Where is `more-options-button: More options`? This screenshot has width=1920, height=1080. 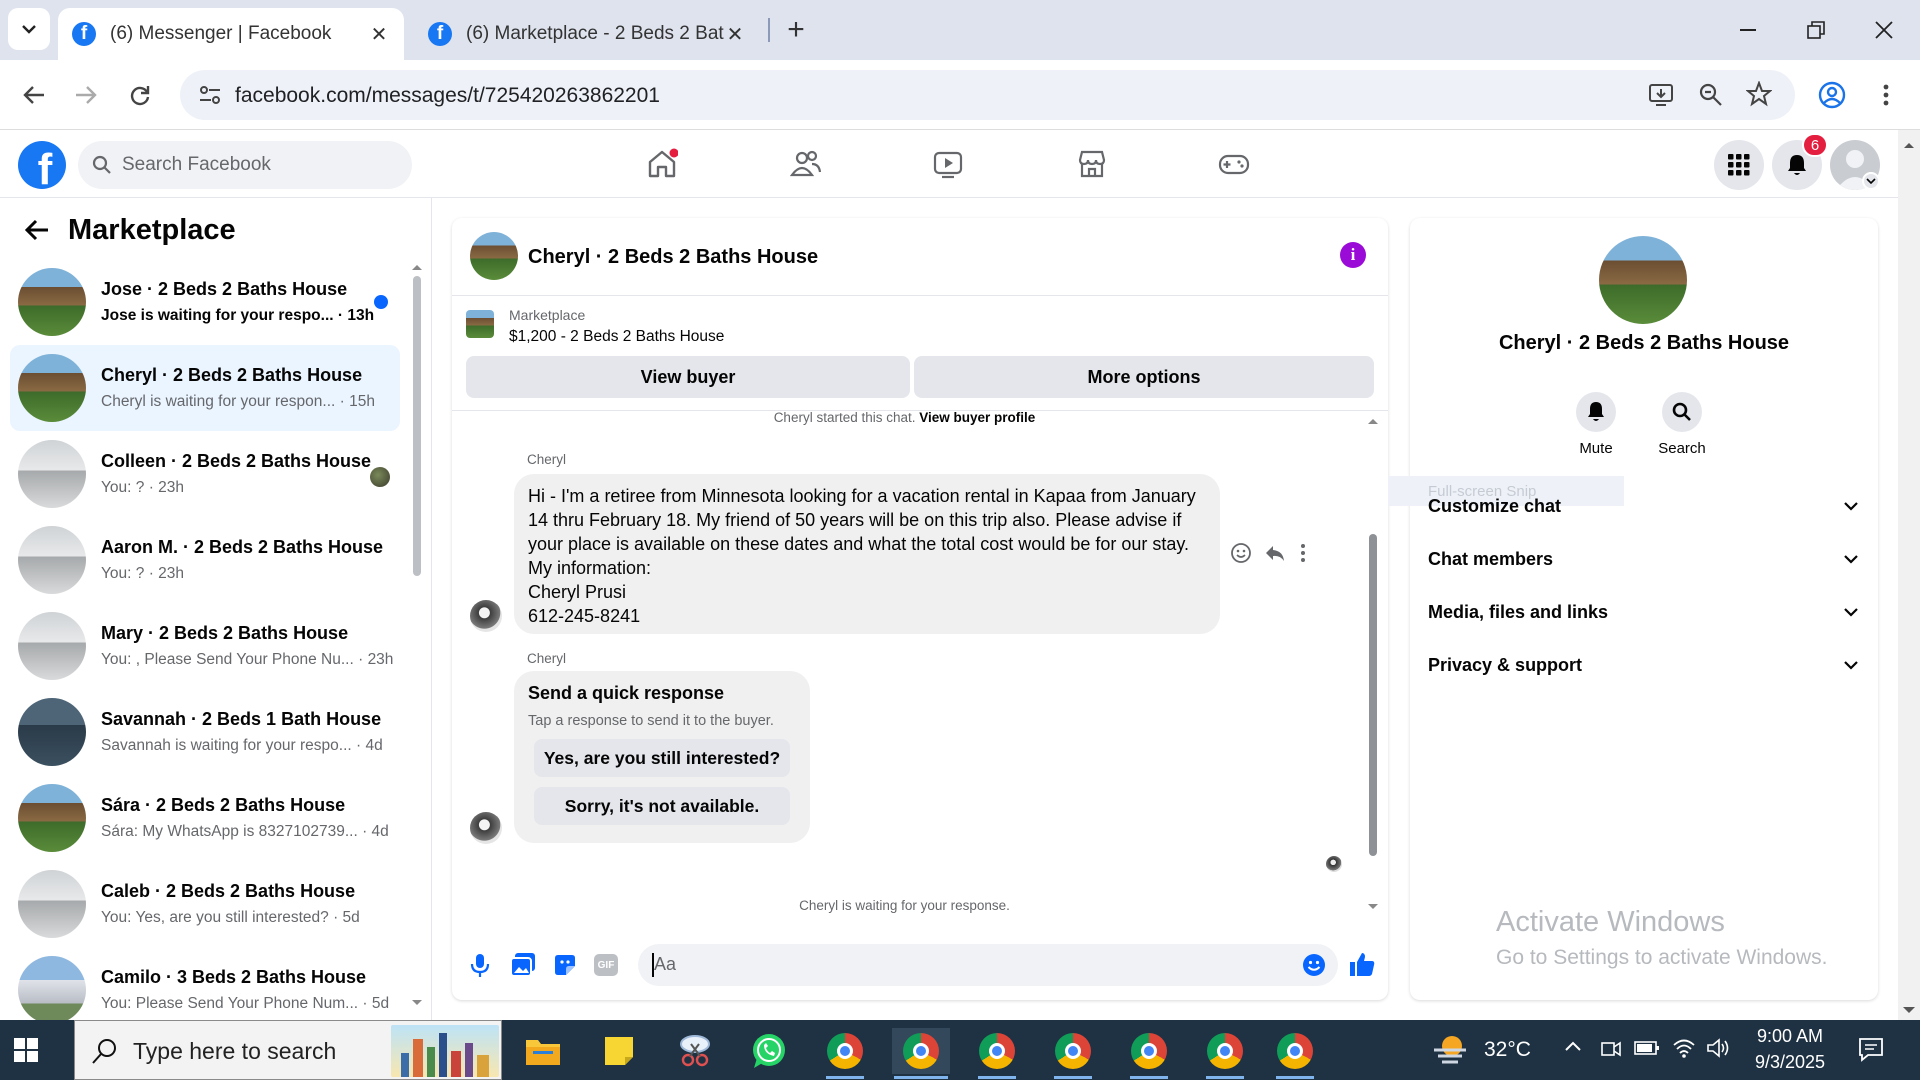
more-options-button: More options is located at coordinates (1144, 377).